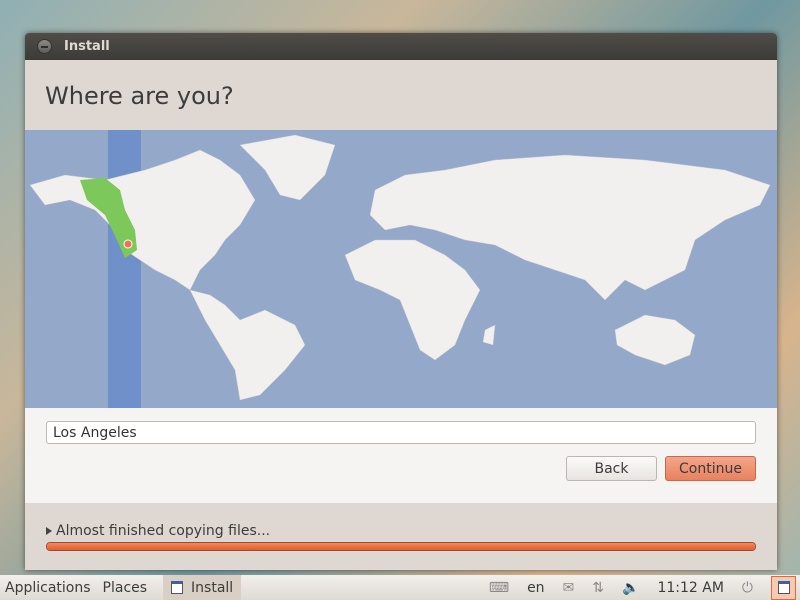 This screenshot has width=800, height=600. Describe the element at coordinates (690, 588) in the screenshot. I see `clock: 11:12 AM` at that location.